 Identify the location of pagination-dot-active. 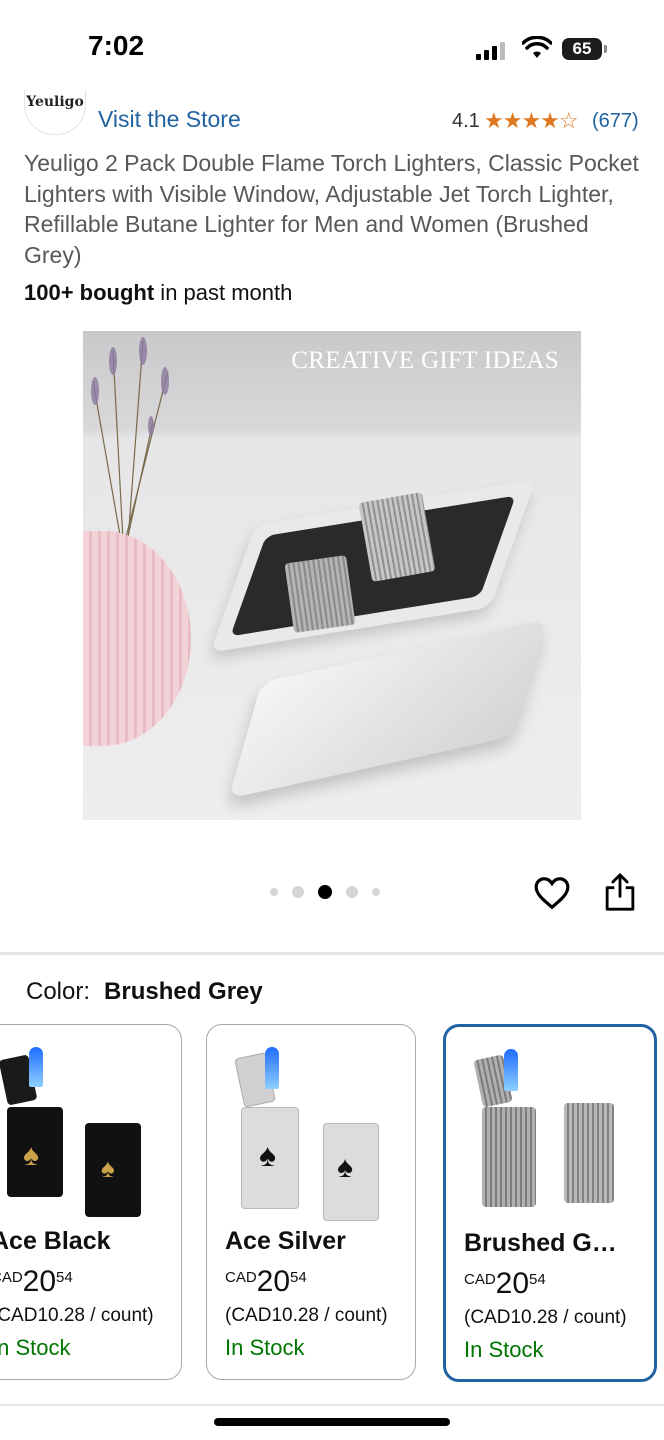
(325, 892).